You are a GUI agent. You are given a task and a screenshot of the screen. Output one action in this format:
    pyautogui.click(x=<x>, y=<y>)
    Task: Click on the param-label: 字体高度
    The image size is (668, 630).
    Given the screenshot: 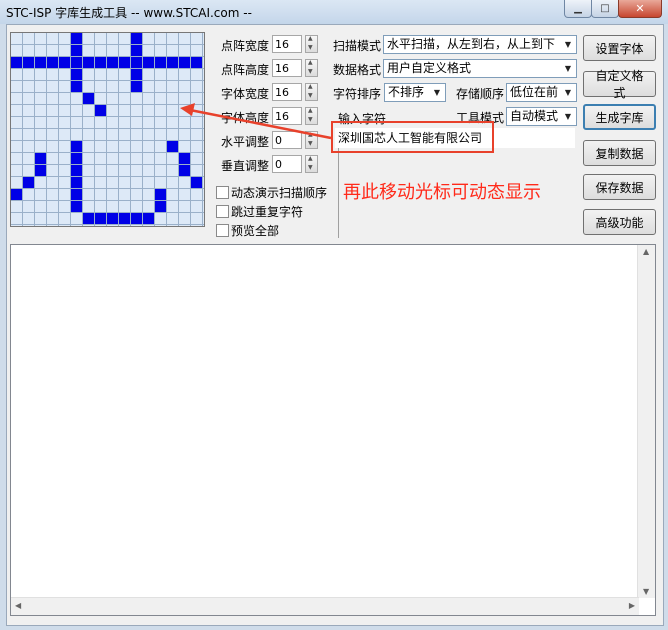 What is the action you would take?
    pyautogui.click(x=245, y=118)
    